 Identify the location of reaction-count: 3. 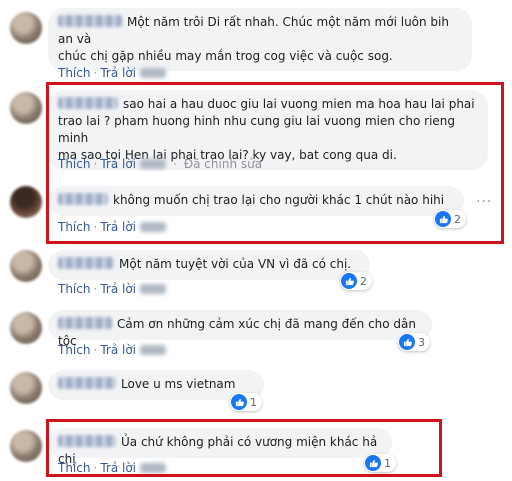
(414, 342).